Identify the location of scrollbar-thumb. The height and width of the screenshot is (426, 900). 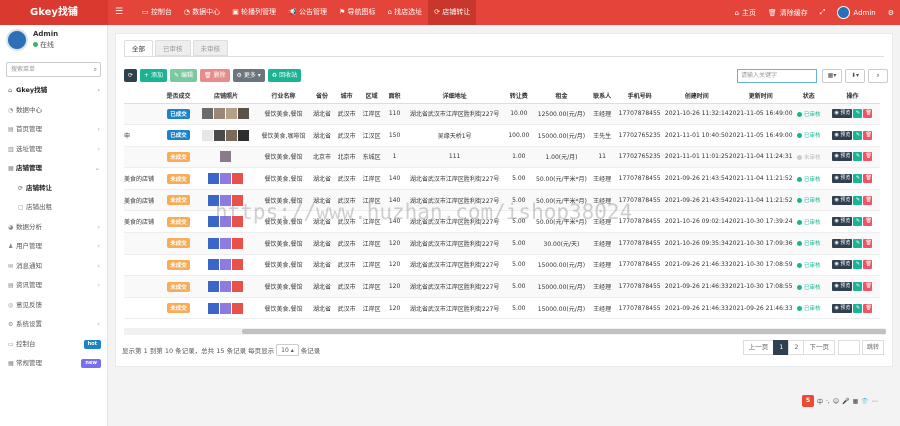
(564, 331).